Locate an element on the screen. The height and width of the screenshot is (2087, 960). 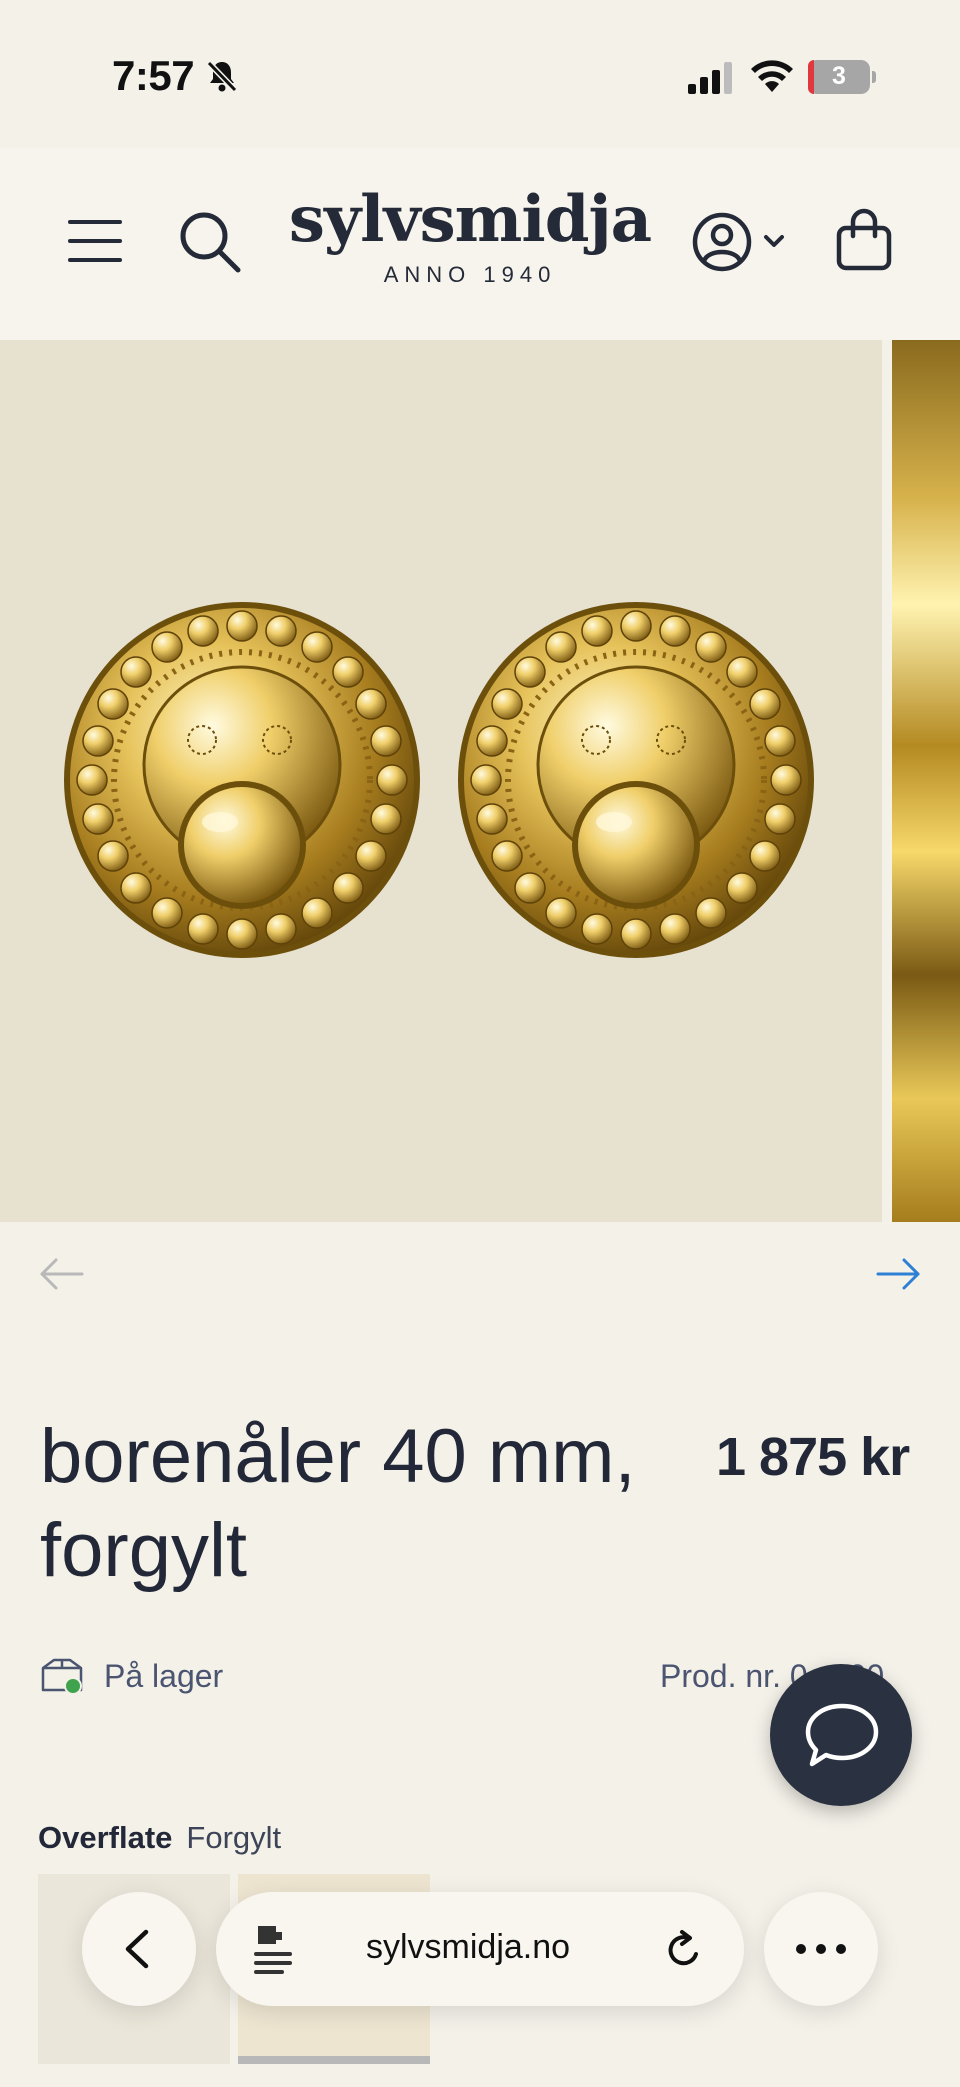
site-logo: sylvsmidja ANNO 1940 is located at coordinates (470, 236).